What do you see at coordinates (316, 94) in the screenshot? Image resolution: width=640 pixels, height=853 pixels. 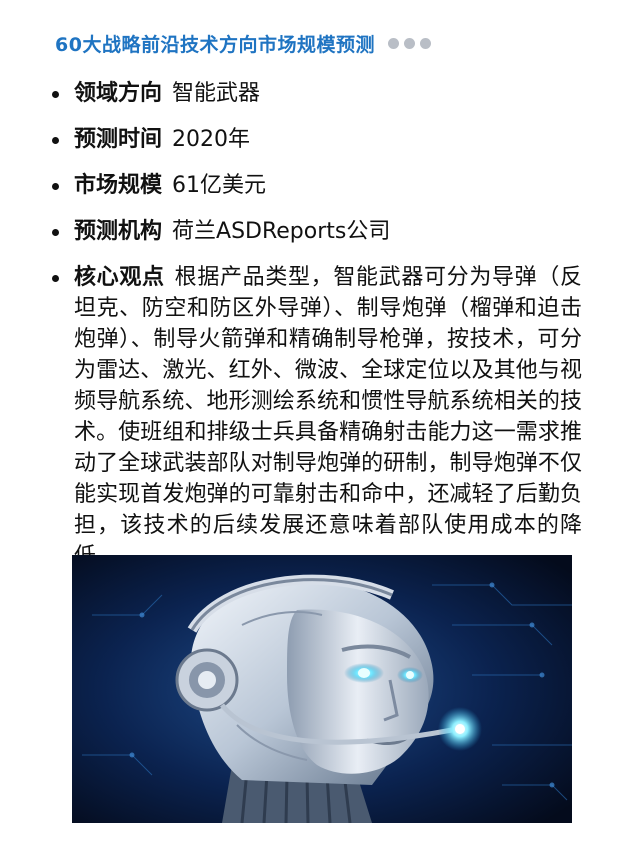 I see `list-item-domain: 领域方向 智能武器` at bounding box center [316, 94].